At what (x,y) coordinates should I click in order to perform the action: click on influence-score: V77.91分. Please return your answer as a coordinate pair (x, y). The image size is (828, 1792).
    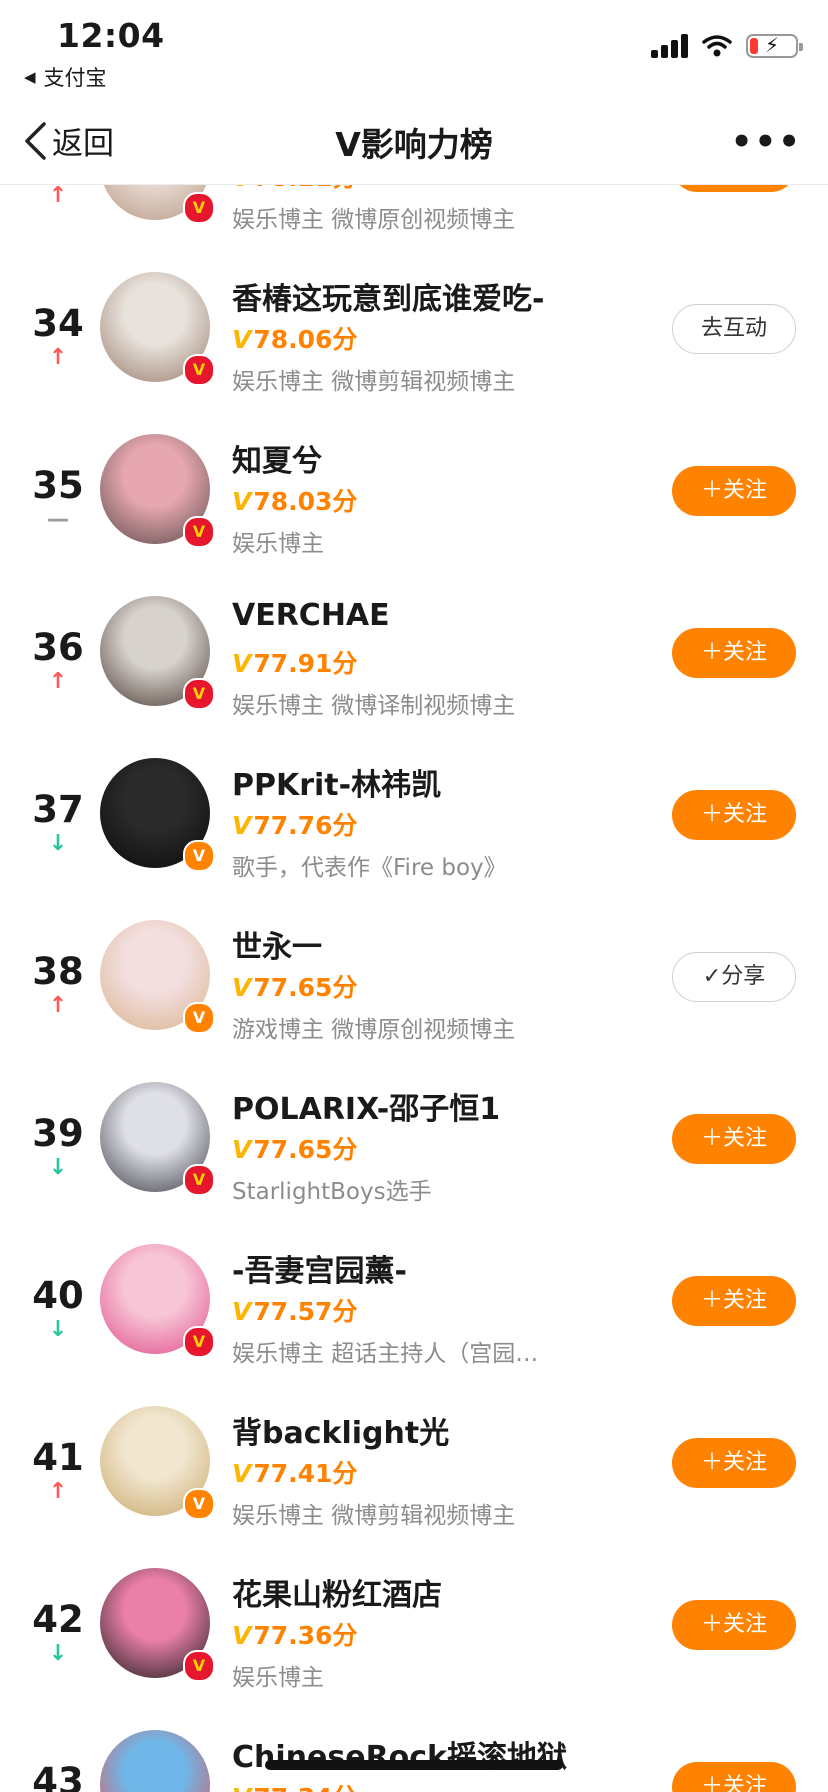
    Looking at the image, I should click on (294, 662).